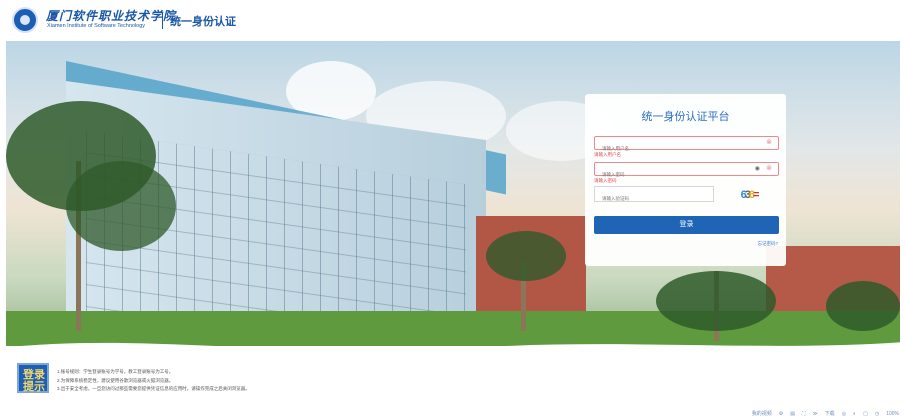 This screenshot has width=905, height=419. I want to click on zoom-level: 100%, so click(892, 414).